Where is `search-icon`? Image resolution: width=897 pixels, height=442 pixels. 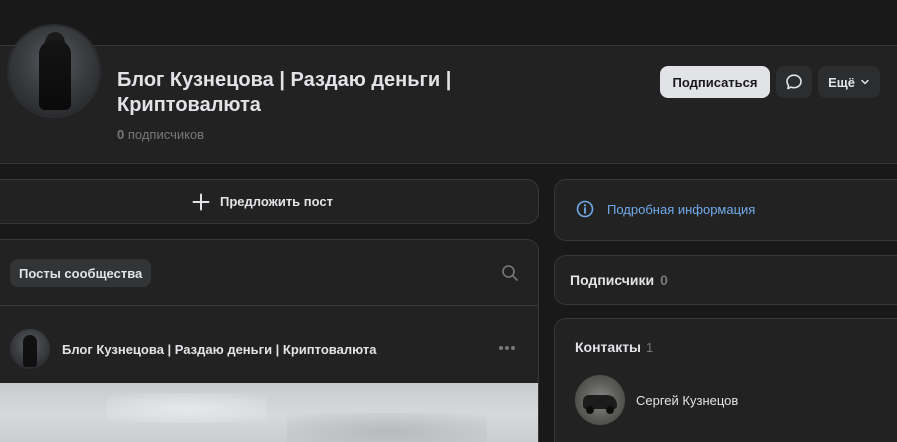 search-icon is located at coordinates (510, 273).